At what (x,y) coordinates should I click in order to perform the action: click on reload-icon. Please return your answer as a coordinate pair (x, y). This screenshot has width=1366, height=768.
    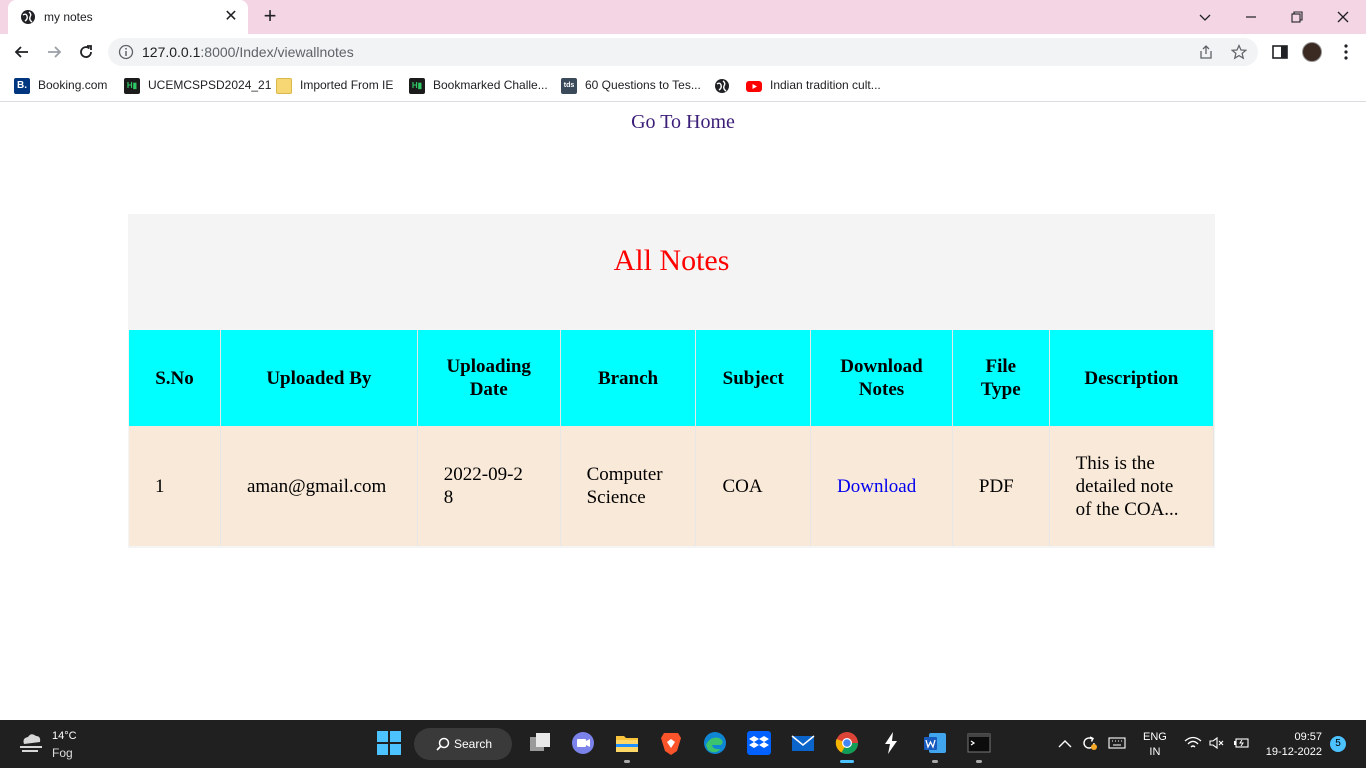
    Looking at the image, I should click on (86, 52).